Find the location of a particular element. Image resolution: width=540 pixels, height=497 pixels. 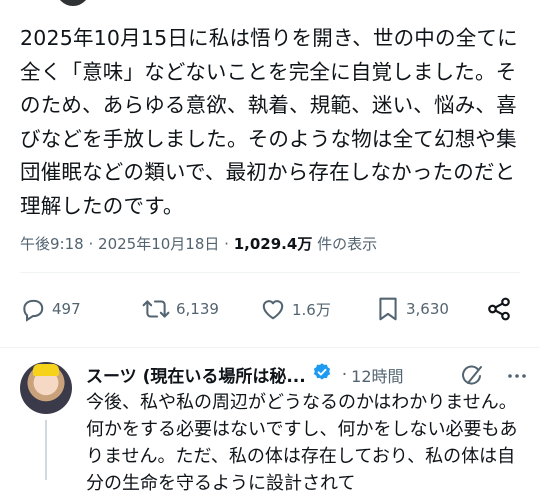

repost-button: 6,139 is located at coordinates (180, 309).